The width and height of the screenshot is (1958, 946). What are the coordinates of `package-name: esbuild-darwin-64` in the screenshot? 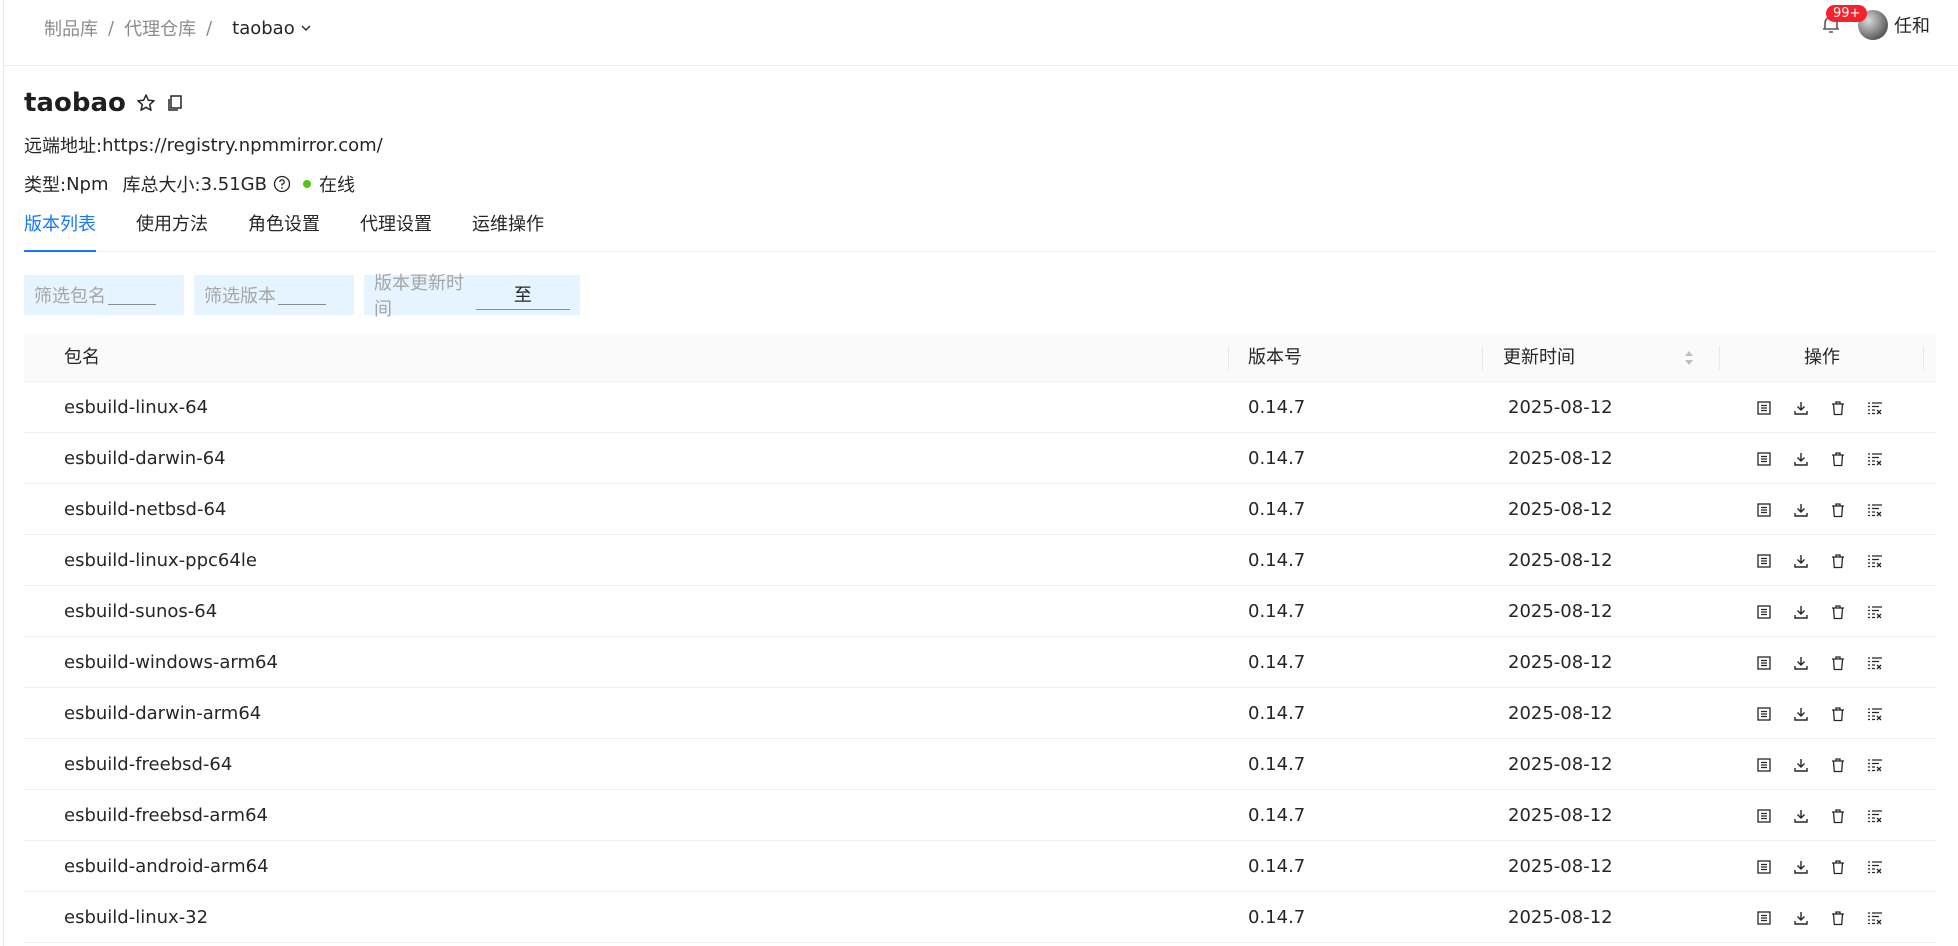 It's located at (145, 458).